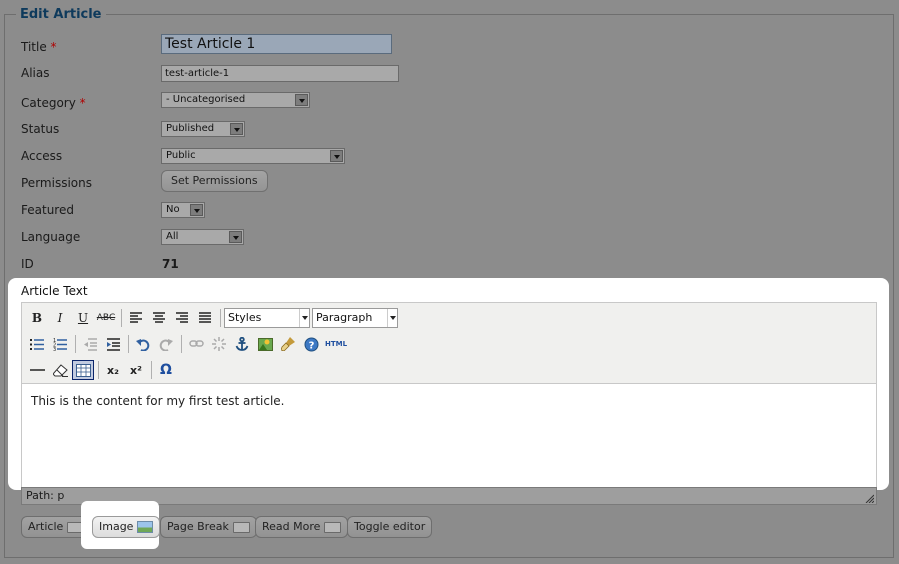  What do you see at coordinates (116, 526) in the screenshot?
I see `image-button-label: Image` at bounding box center [116, 526].